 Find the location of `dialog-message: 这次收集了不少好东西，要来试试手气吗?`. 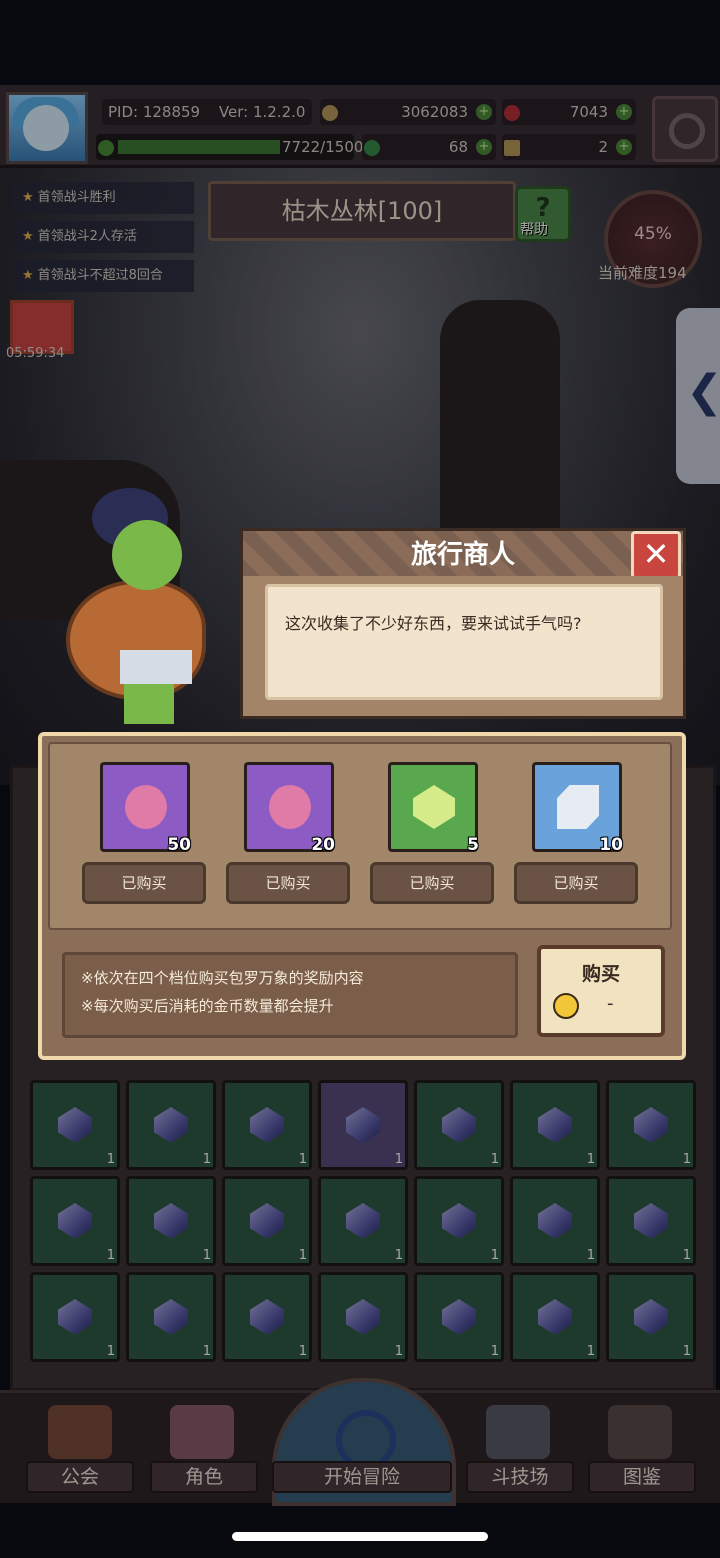

dialog-message: 这次收集了不少好东西，要来试试手气吗? is located at coordinates (433, 623).